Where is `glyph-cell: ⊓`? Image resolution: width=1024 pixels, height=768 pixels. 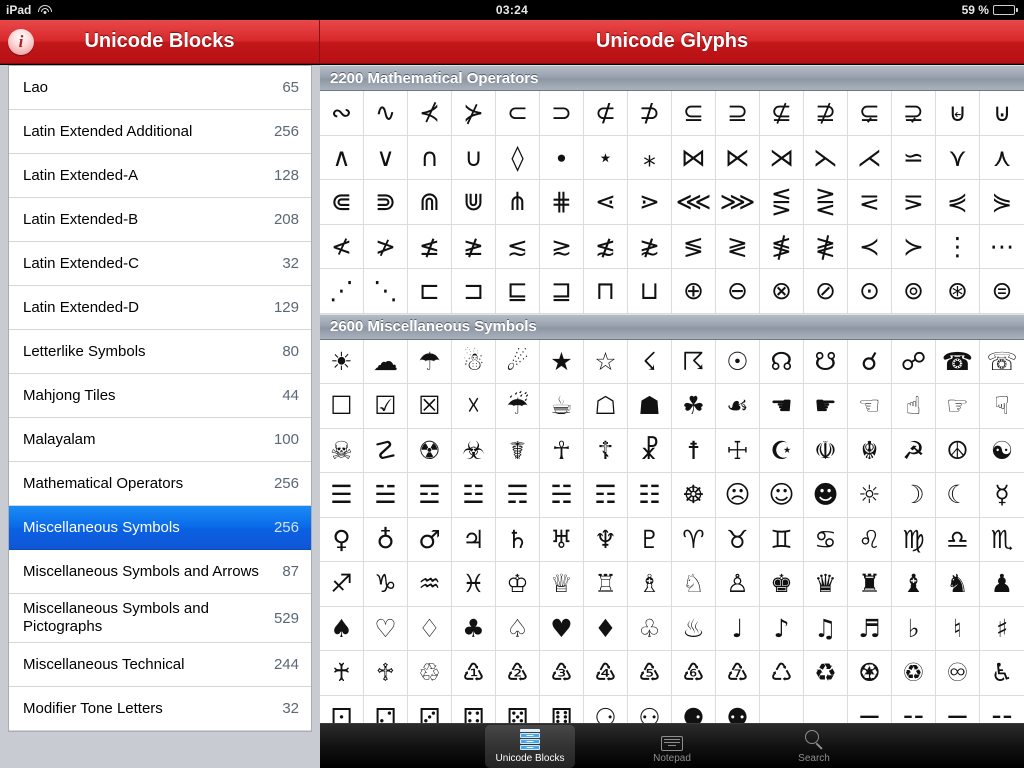
glyph-cell: ⊓ is located at coordinates (606, 291).